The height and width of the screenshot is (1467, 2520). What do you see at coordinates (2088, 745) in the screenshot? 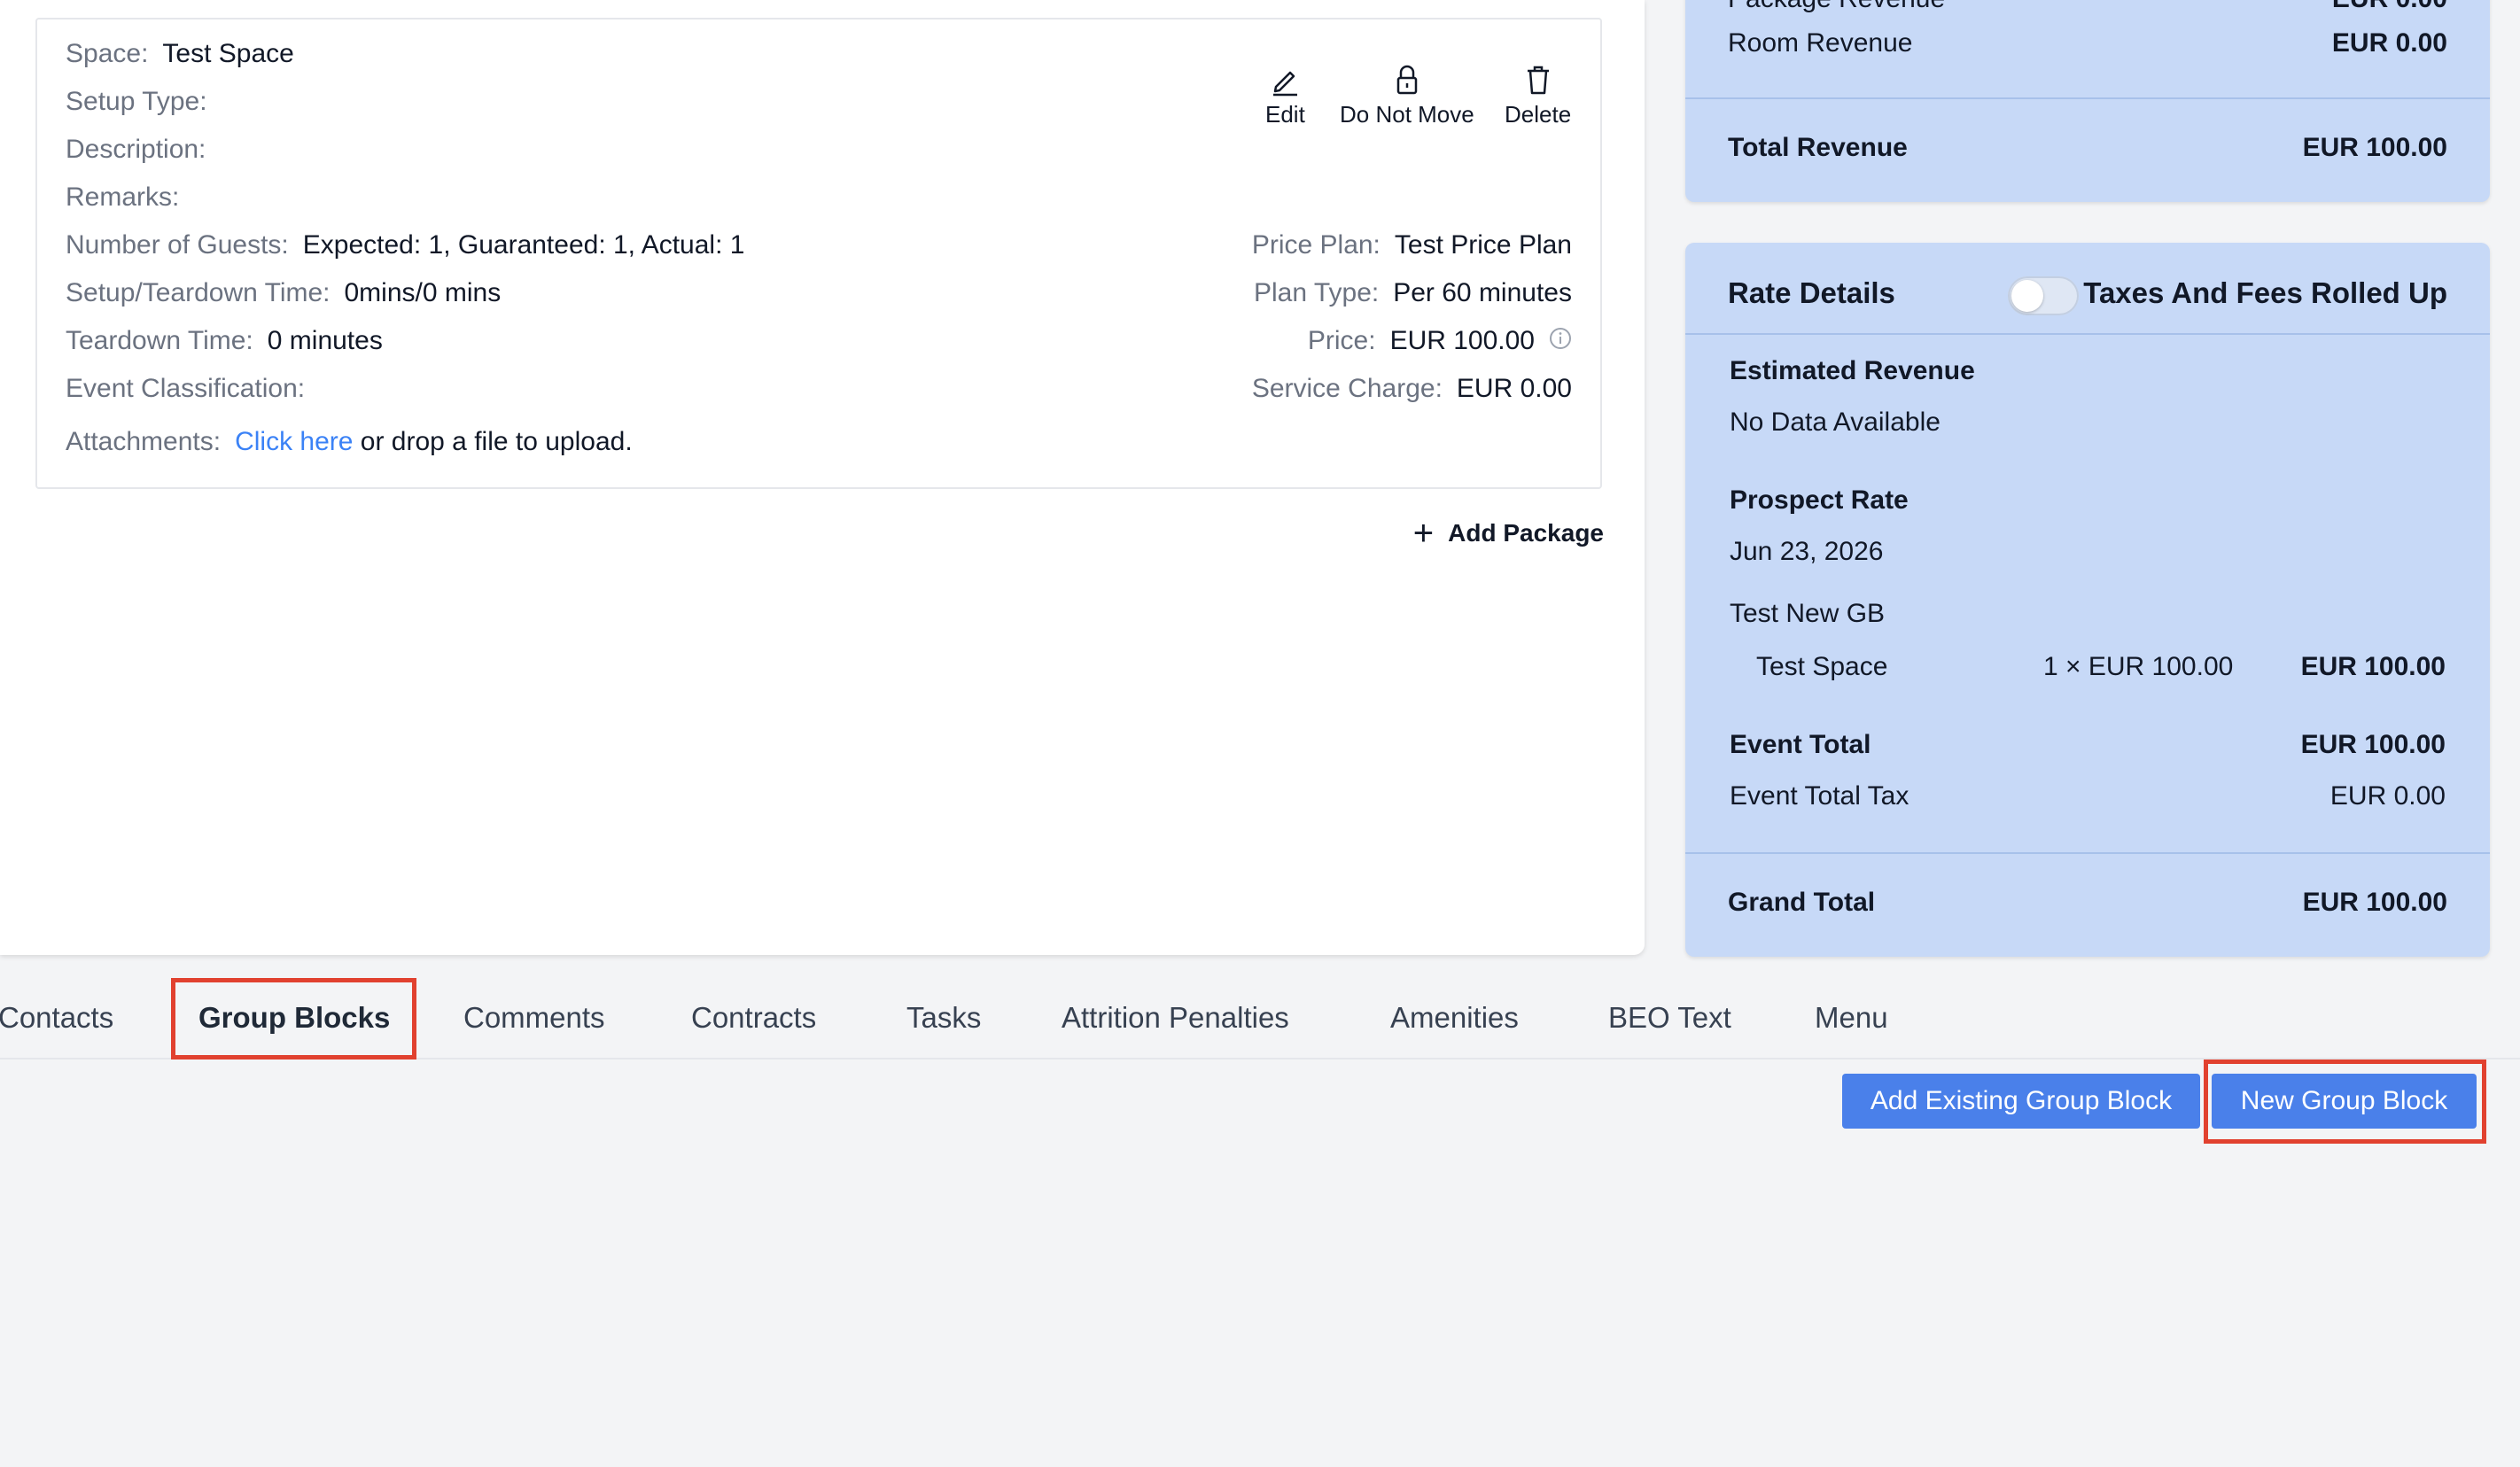
I see `event-total-row: Event Total EUR 100.00` at bounding box center [2088, 745].